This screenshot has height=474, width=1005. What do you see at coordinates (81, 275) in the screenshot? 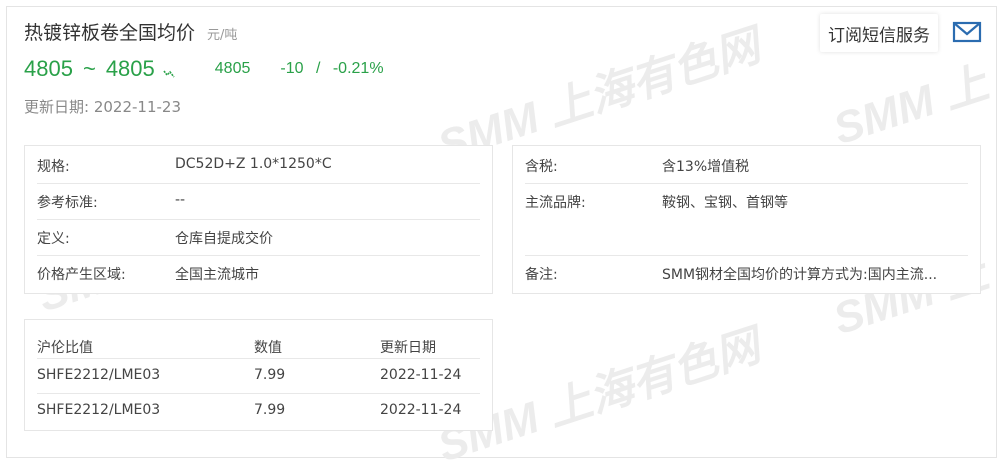
I see `spec-label: 价格产生区域:` at bounding box center [81, 275].